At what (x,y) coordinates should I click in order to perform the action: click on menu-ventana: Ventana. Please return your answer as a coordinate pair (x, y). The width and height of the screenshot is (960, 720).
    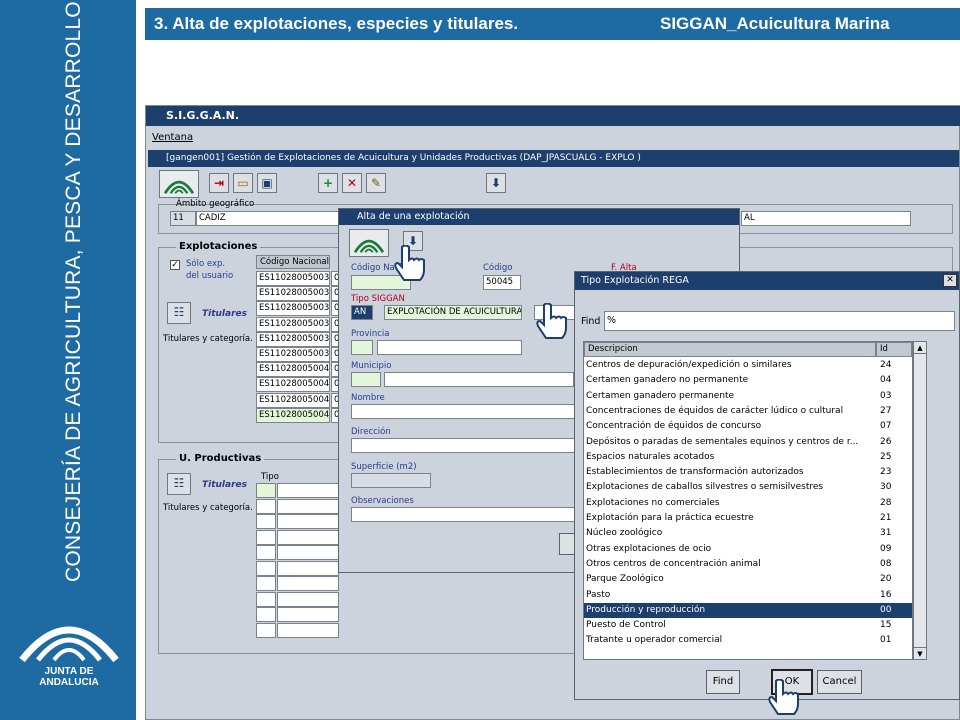
    Looking at the image, I should click on (172, 137).